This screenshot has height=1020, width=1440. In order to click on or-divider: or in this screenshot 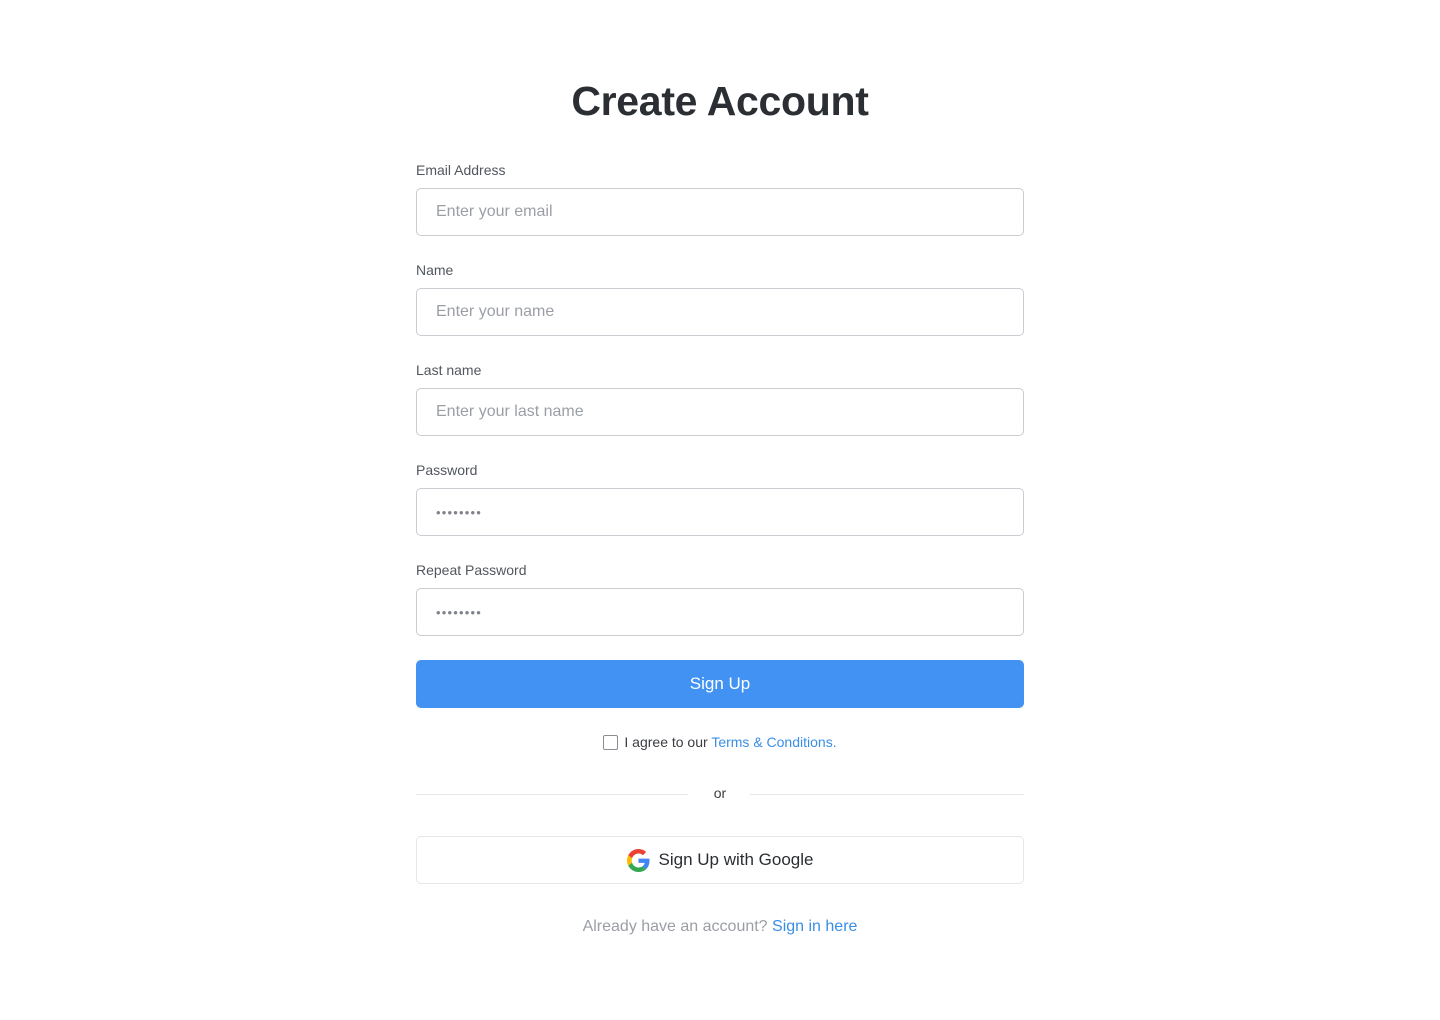, I will do `click(720, 794)`.